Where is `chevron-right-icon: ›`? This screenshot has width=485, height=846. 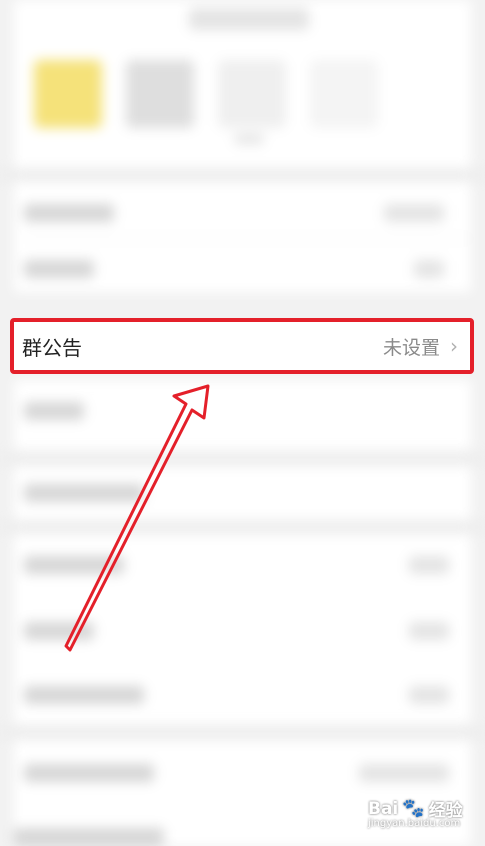
chevron-right-icon: › is located at coordinates (454, 346).